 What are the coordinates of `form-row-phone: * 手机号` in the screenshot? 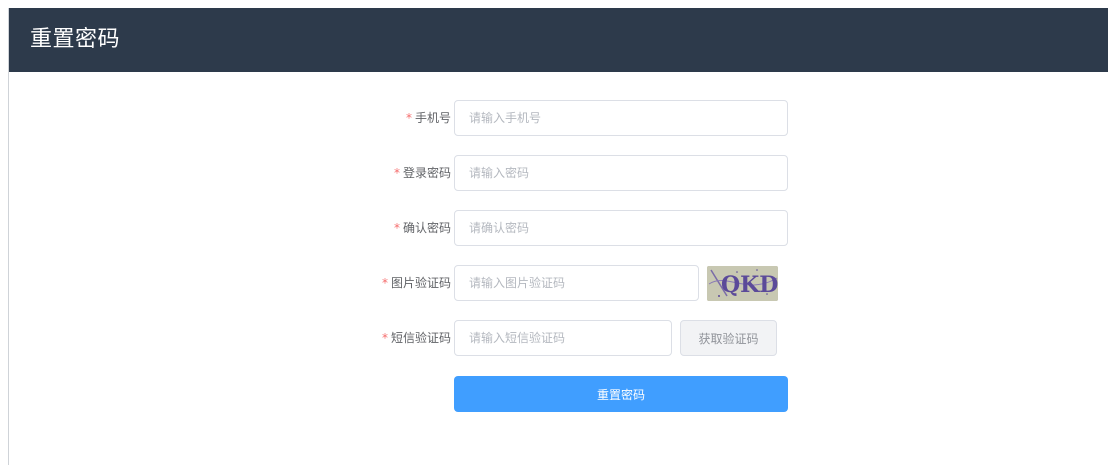 It's located at (558, 118).